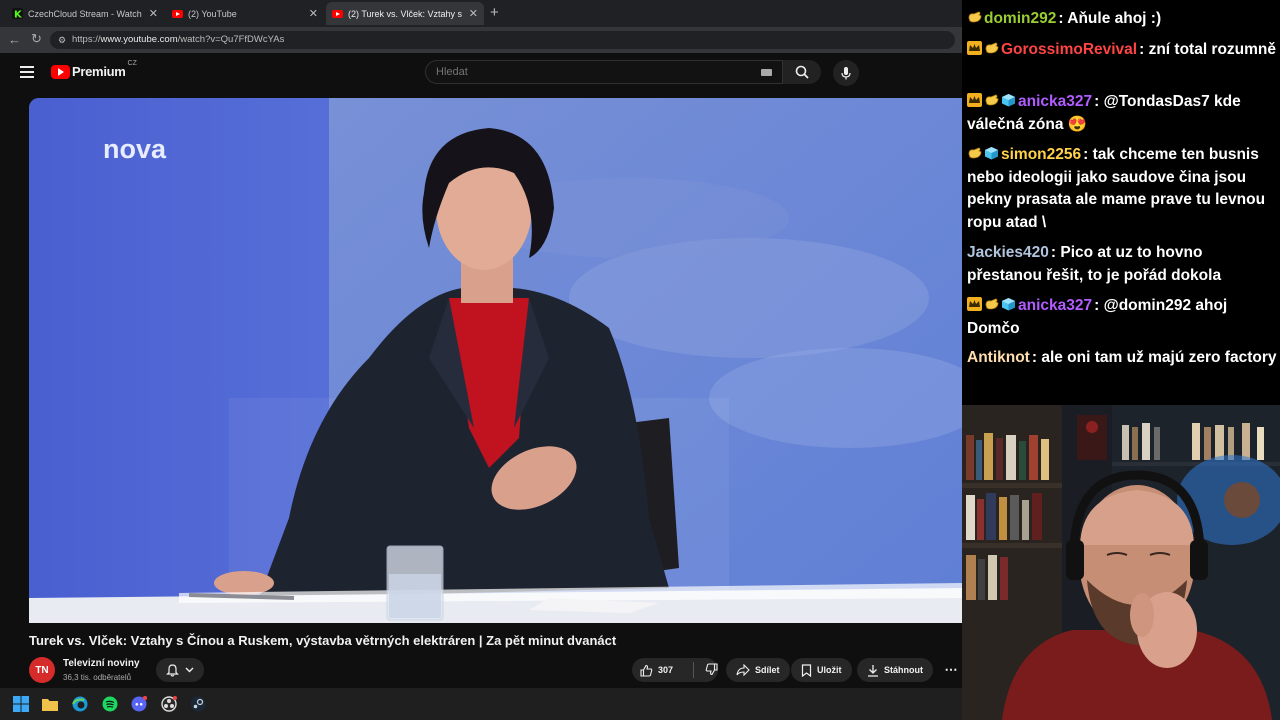 The height and width of the screenshot is (720, 1280). I want to click on search-icon, so click(802, 72).